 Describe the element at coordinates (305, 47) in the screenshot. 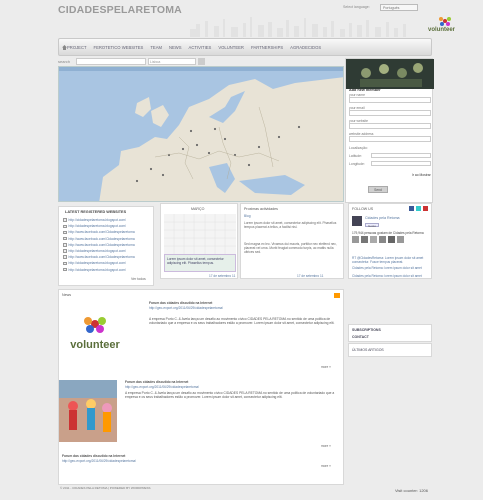

I see `nav-agradecidos: AGRADECIDOS` at that location.